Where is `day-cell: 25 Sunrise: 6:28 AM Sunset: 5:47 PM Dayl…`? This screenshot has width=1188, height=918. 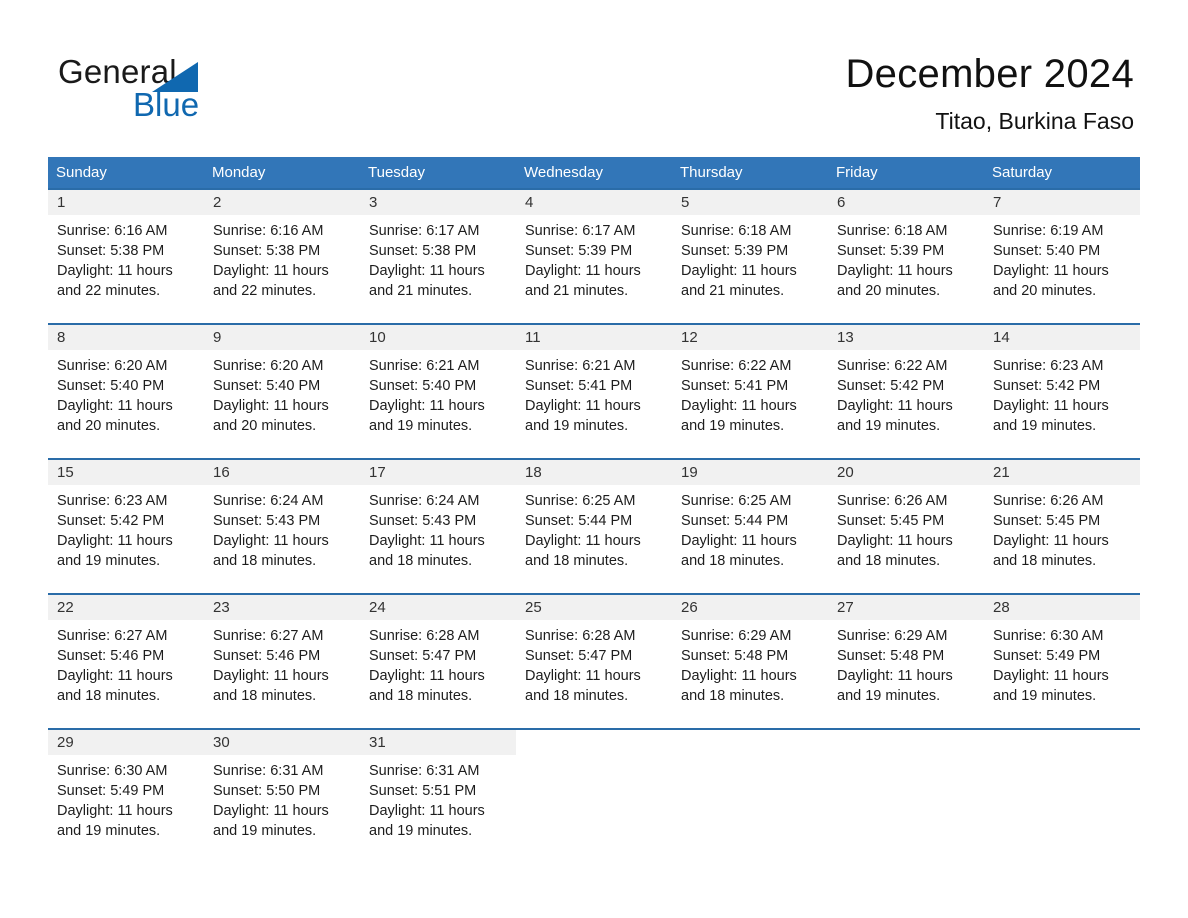 day-cell: 25 Sunrise: 6:28 AM Sunset: 5:47 PM Dayl… is located at coordinates (594, 661).